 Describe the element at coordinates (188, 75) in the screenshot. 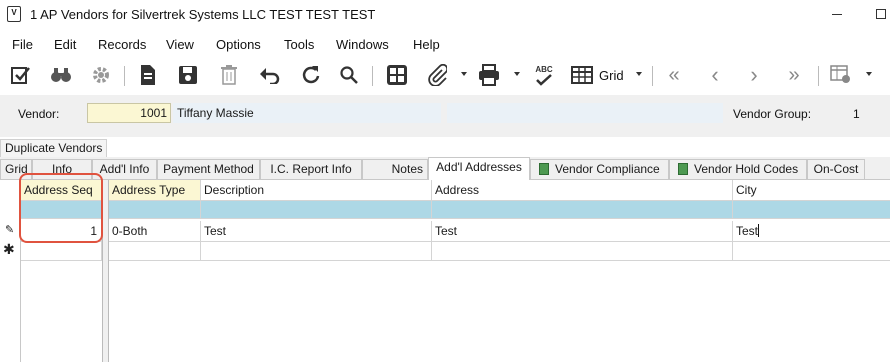

I see `save-icon` at that location.